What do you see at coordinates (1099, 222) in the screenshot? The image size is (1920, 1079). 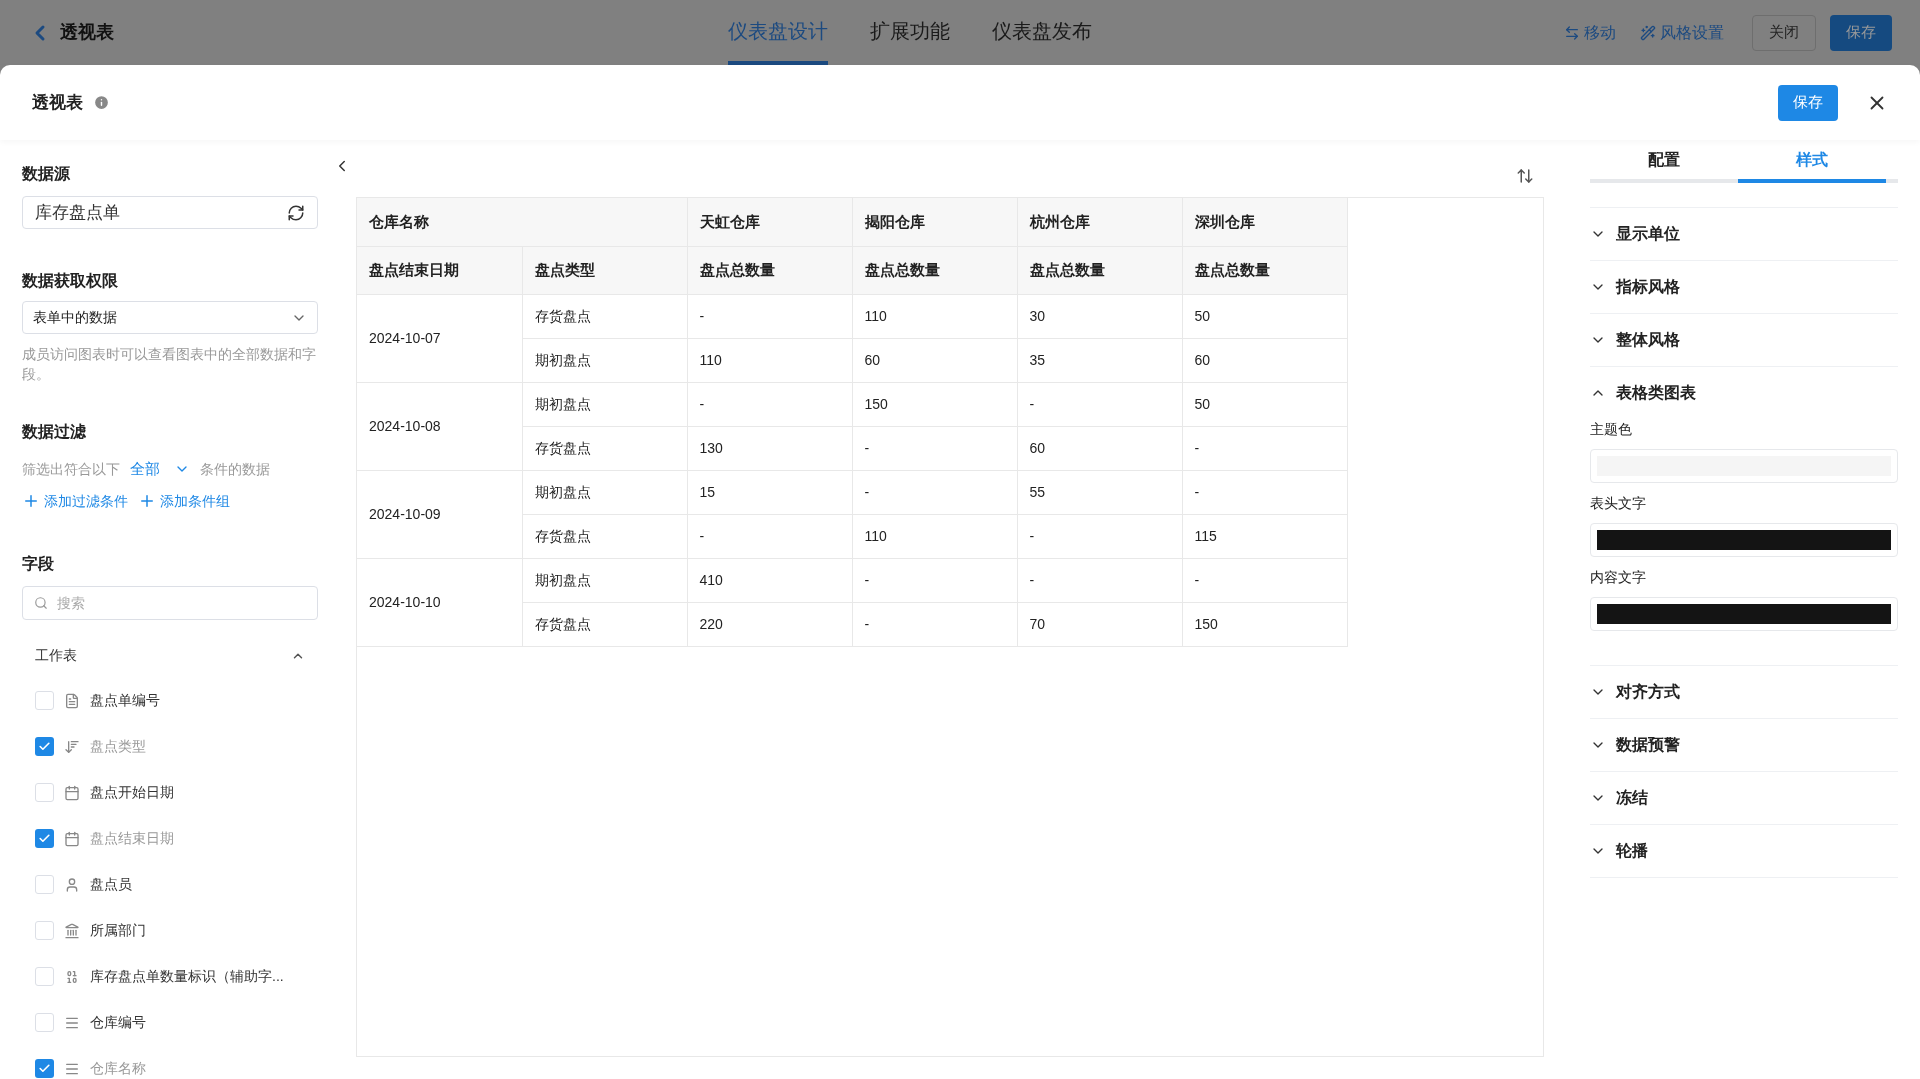 I see `header-cell: 杭州仓库` at bounding box center [1099, 222].